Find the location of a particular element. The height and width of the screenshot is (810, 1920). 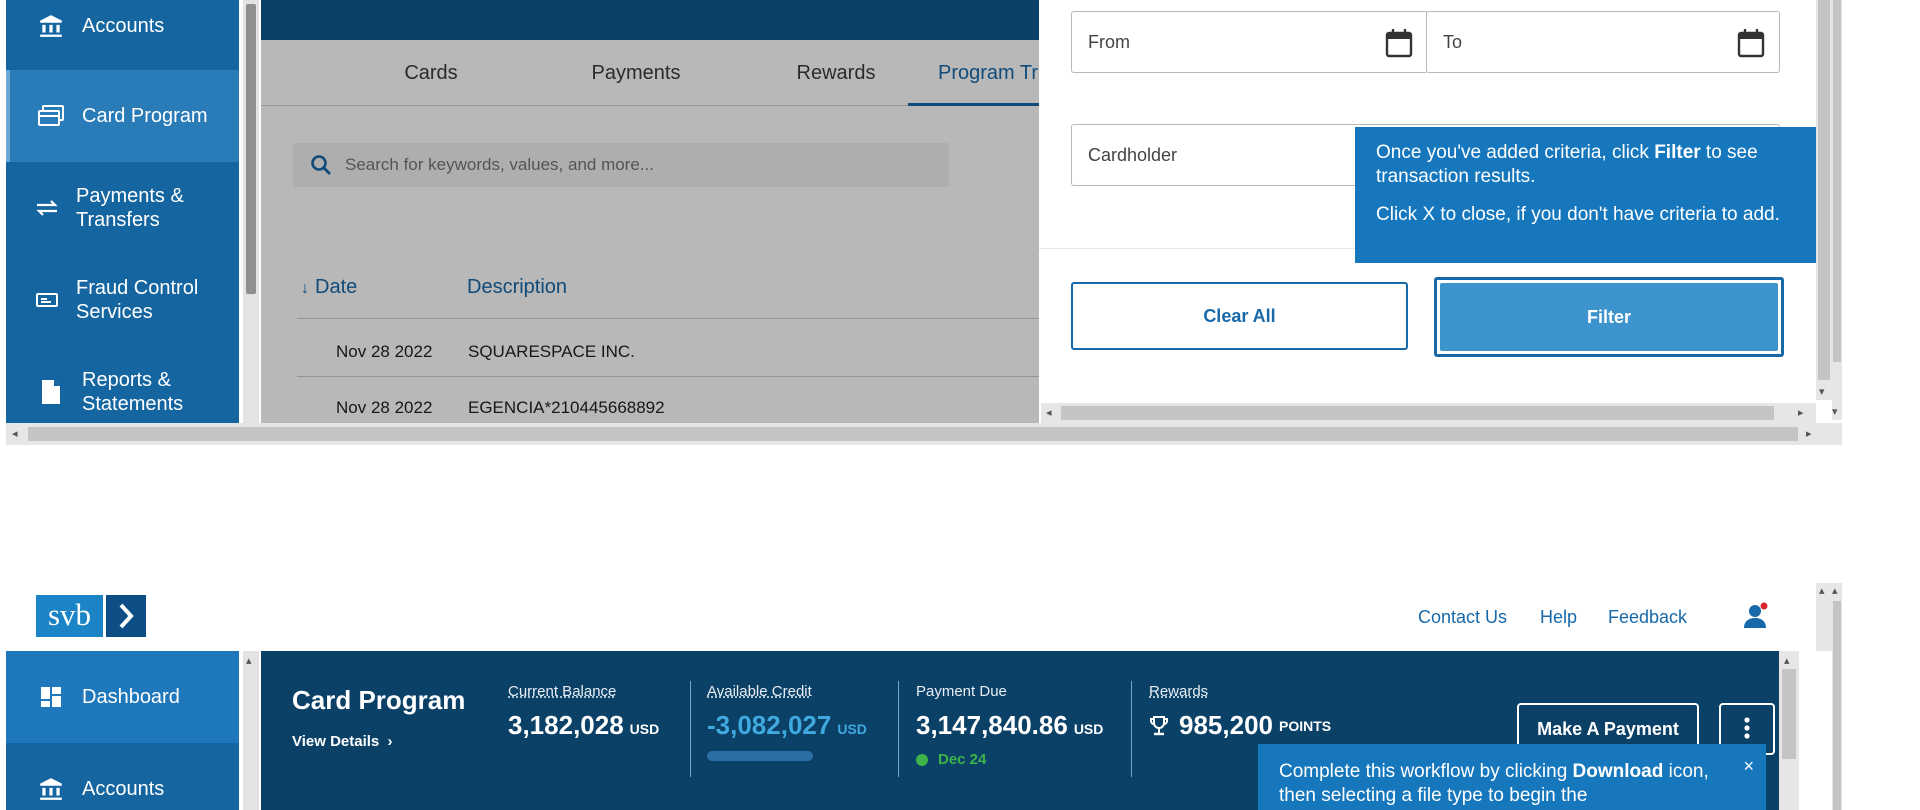

filter-button-focus-ring: Filter is located at coordinates (1609, 317).